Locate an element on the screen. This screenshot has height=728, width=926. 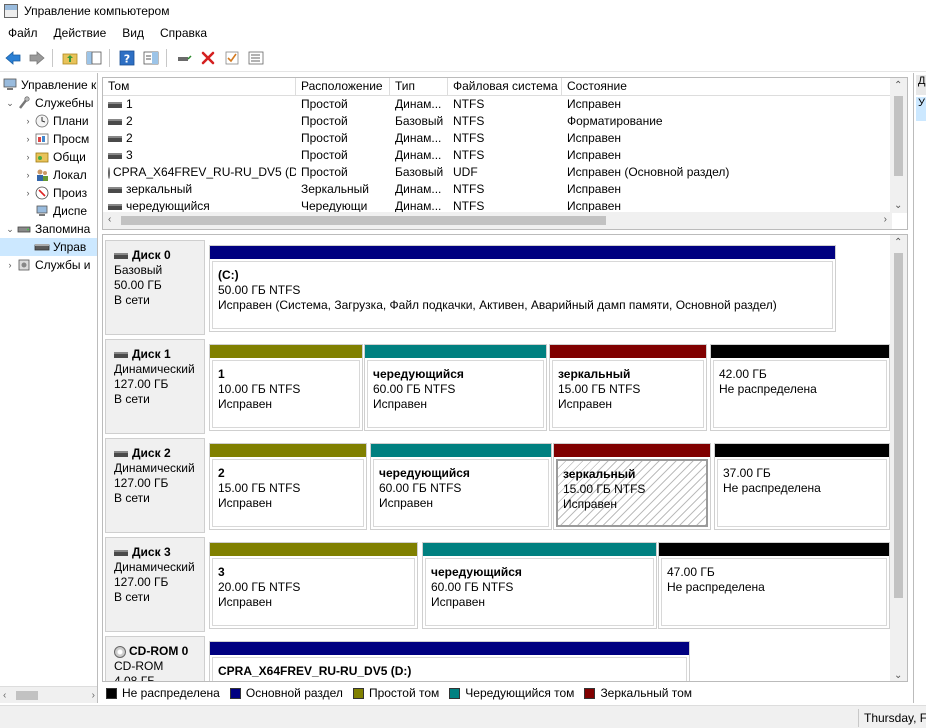
connect-icon is located at coordinates (184, 58).